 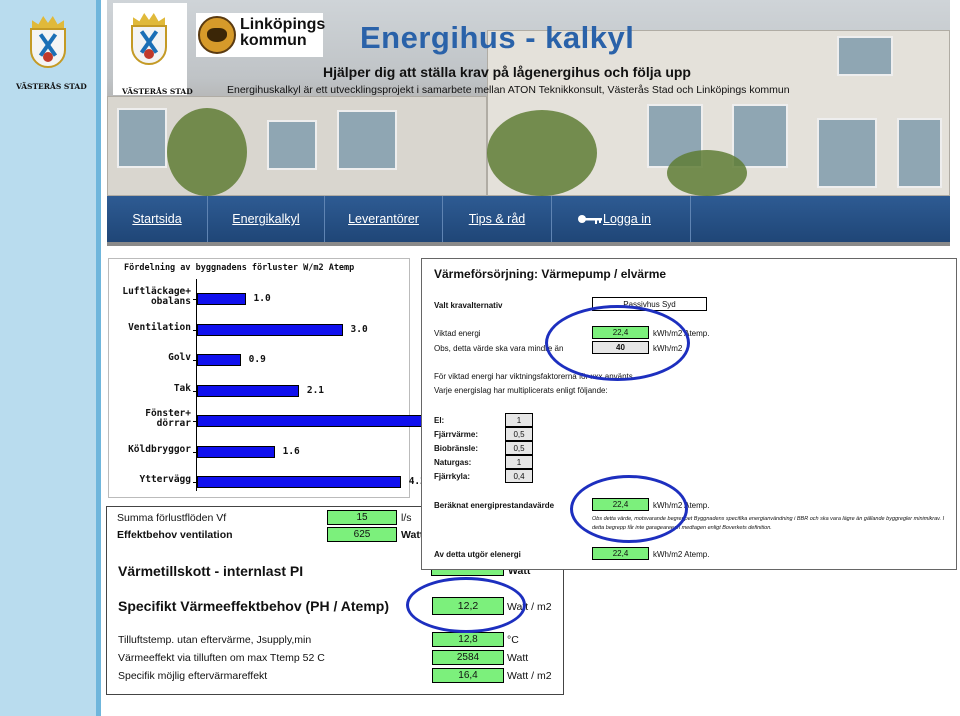 I want to click on factor-value-el: 1, so click(x=519, y=420).